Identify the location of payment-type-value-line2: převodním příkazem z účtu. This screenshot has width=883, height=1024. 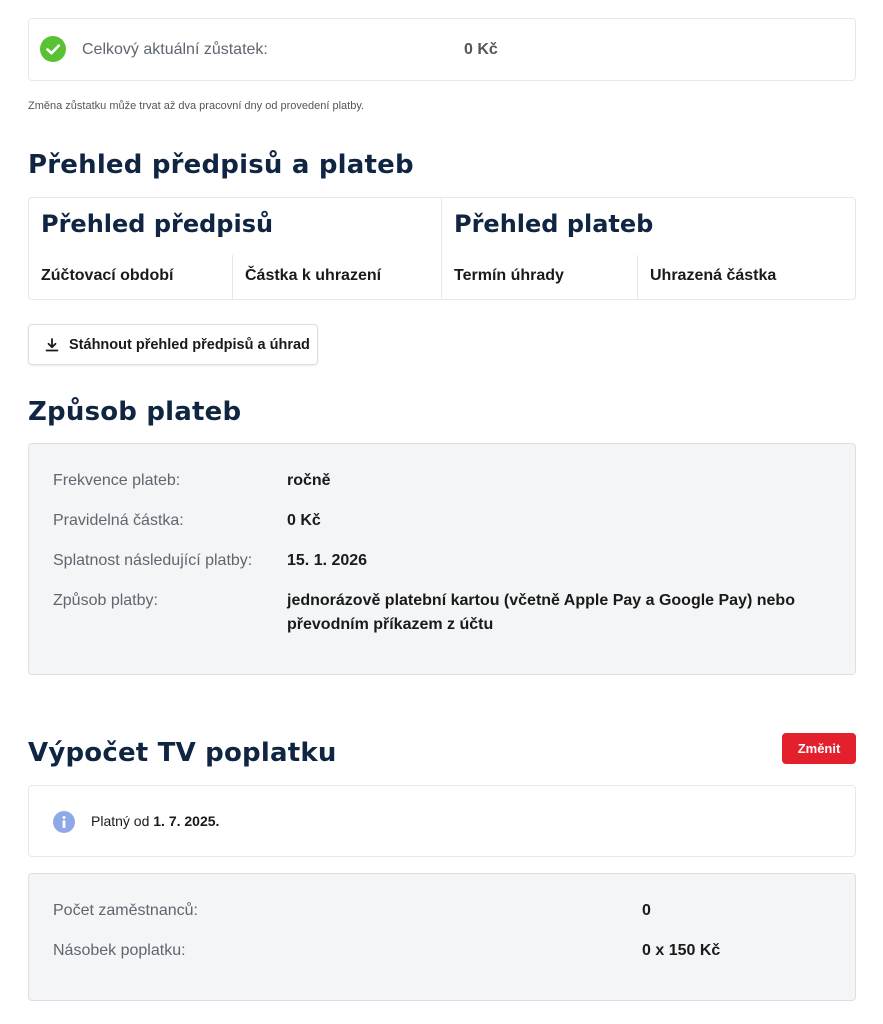
(390, 624).